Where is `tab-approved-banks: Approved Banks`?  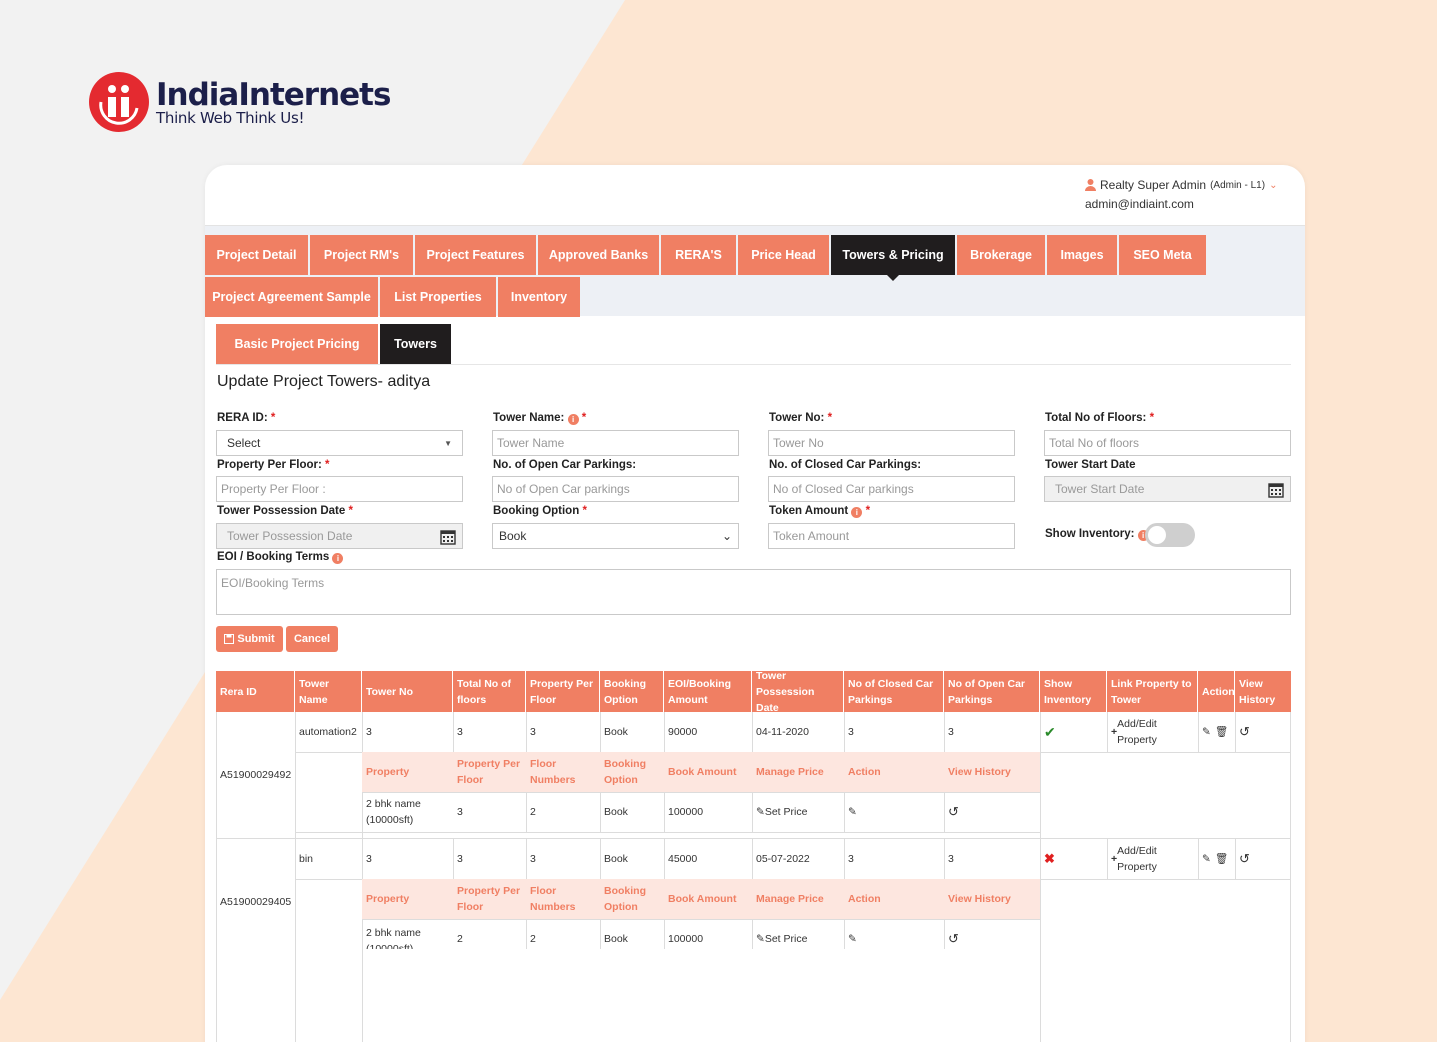 tab-approved-banks: Approved Banks is located at coordinates (598, 255).